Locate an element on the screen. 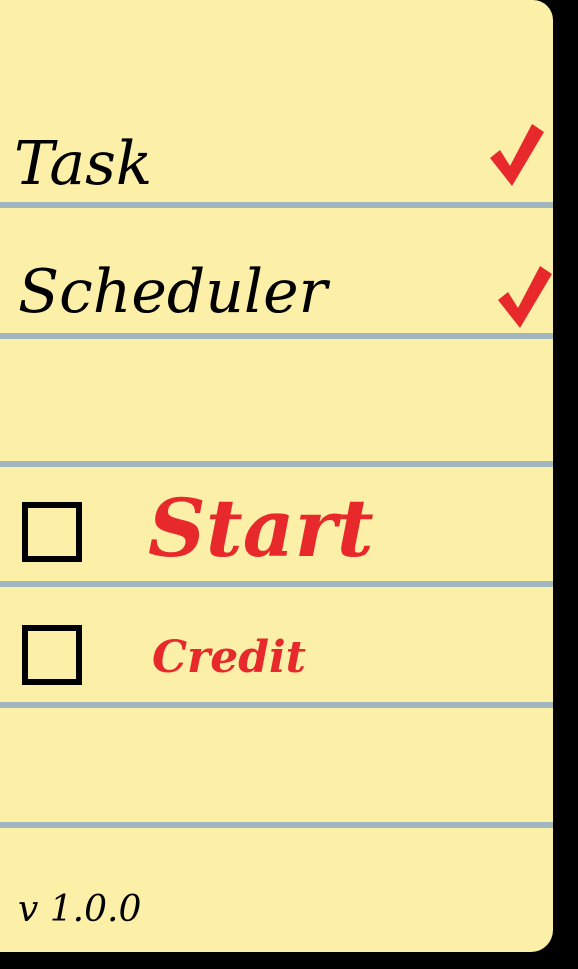  title-line-scheduler: Scheduler is located at coordinates (173, 292).